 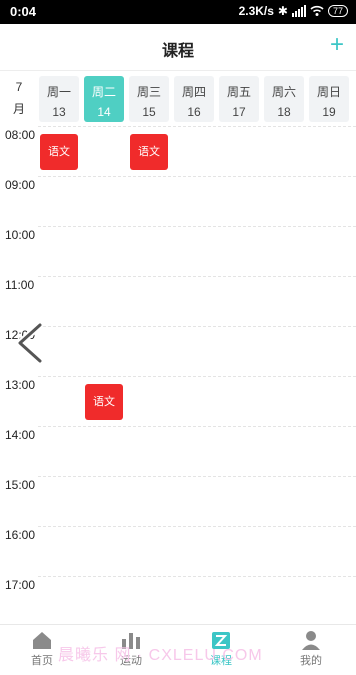 I want to click on tab-label: 课程, so click(x=221, y=661).